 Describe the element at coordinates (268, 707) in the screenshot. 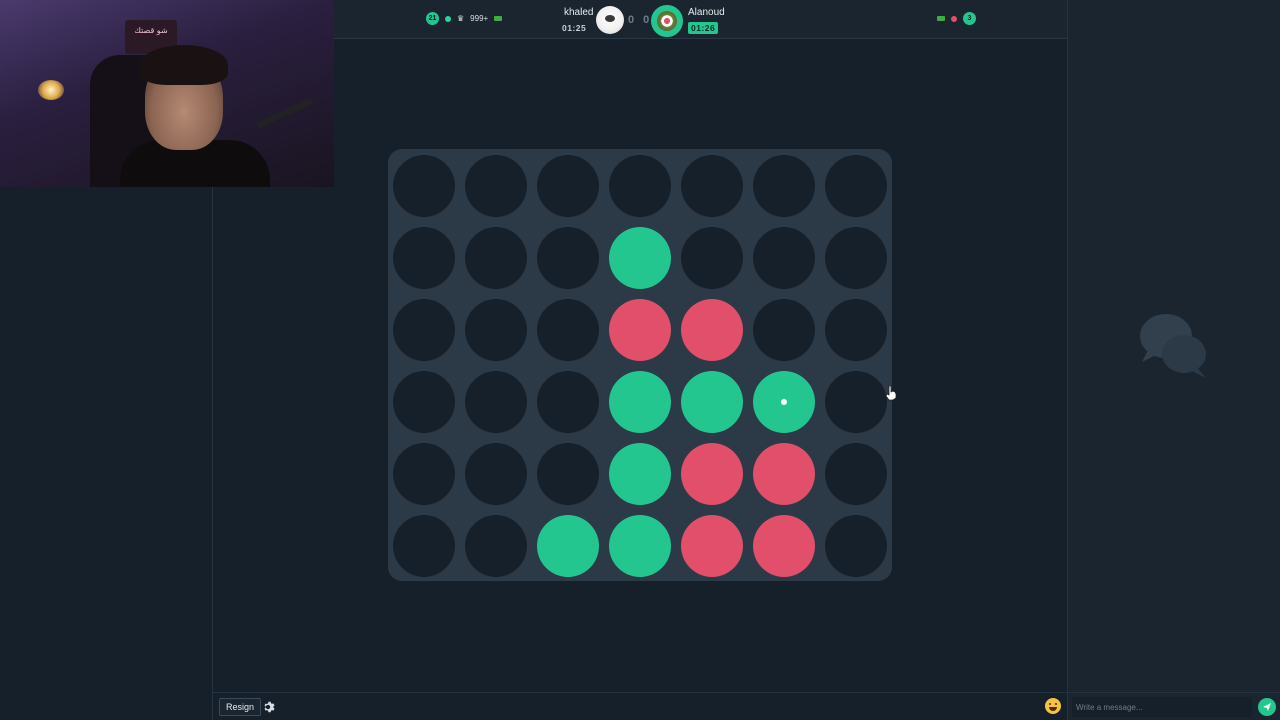

I see `gear-icon` at that location.